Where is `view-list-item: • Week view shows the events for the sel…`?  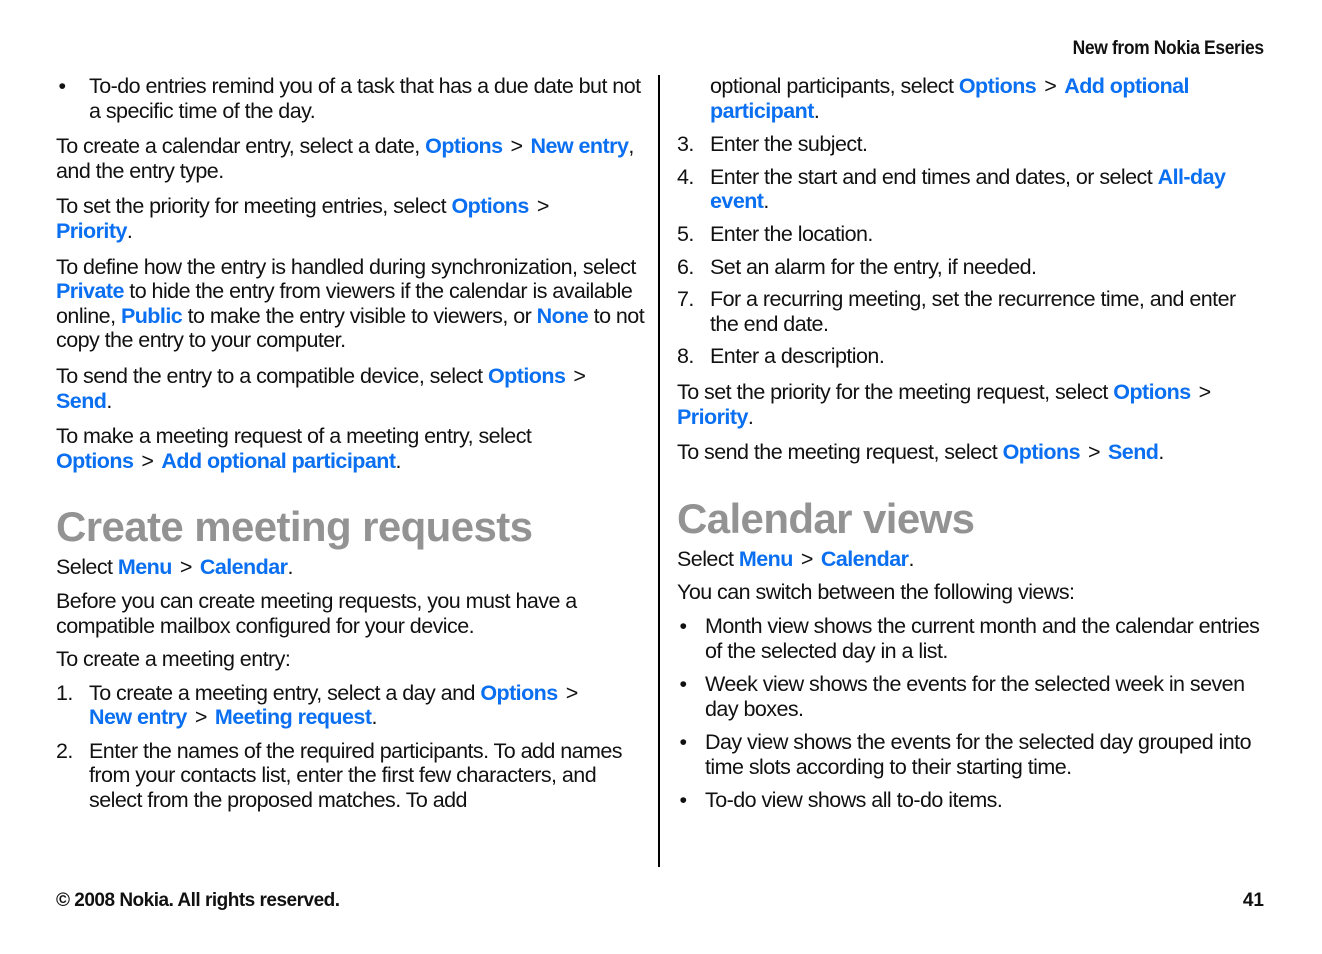 view-list-item: • Week view shows the events for the sel… is located at coordinates (973, 696).